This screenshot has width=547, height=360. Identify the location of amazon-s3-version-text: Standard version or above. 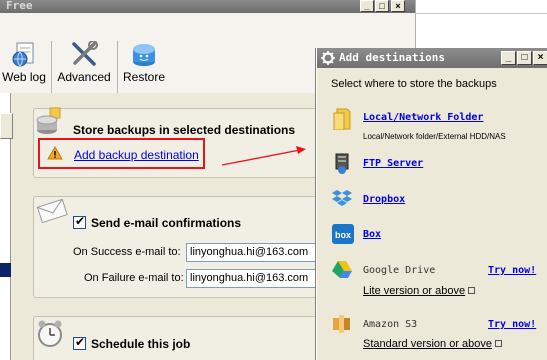
(427, 344).